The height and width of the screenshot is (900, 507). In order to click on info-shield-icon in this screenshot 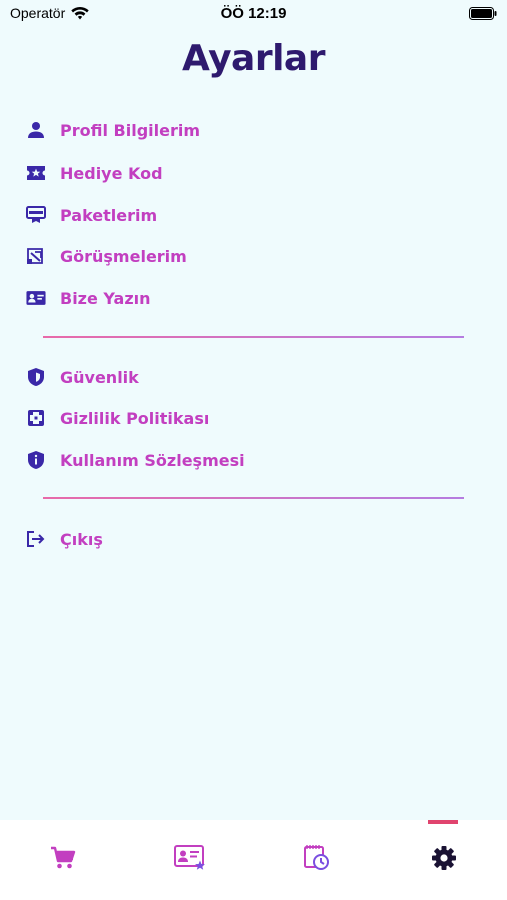, I will do `click(36, 460)`.